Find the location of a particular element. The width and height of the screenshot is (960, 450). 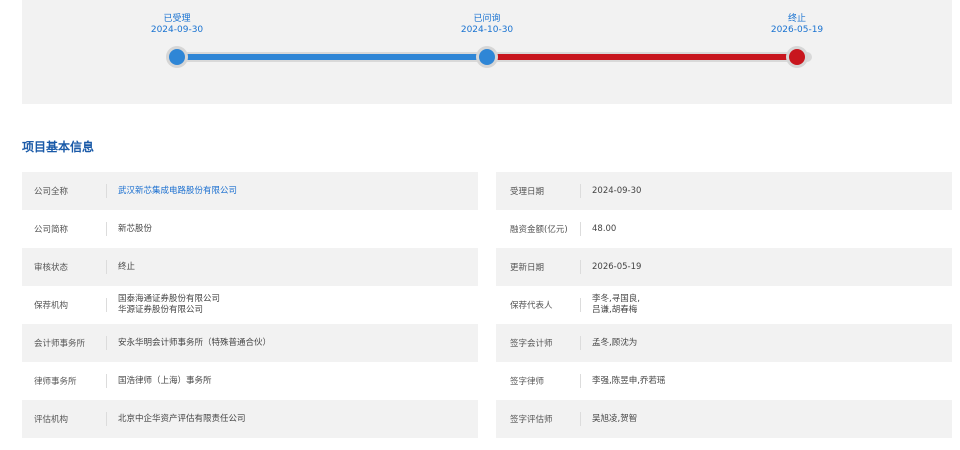

field-label: 保荐机构 is located at coordinates (51, 306).